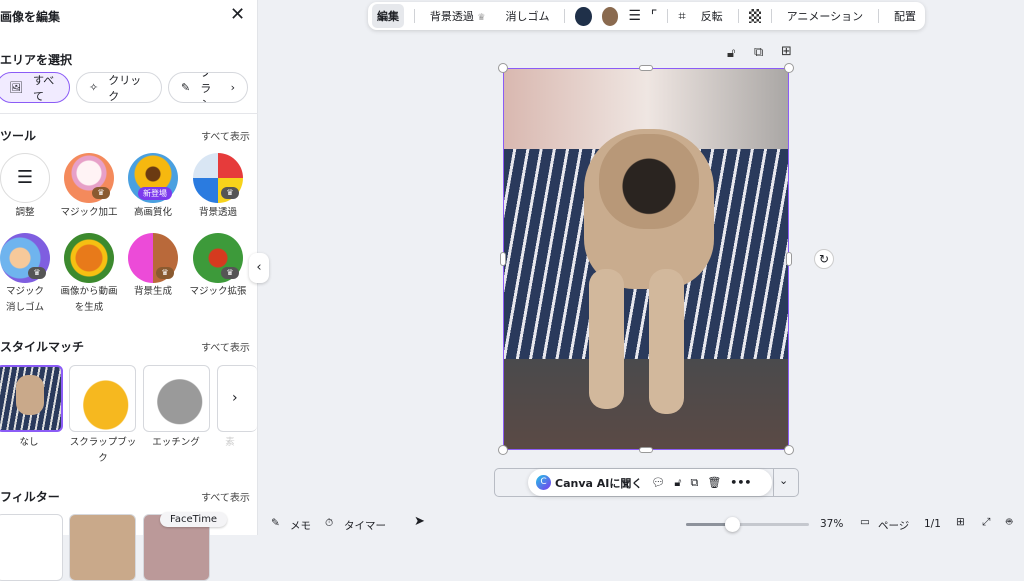 This screenshot has width=1024, height=581. What do you see at coordinates (905, 16) in the screenshot?
I see `position-button: 配置` at bounding box center [905, 16].